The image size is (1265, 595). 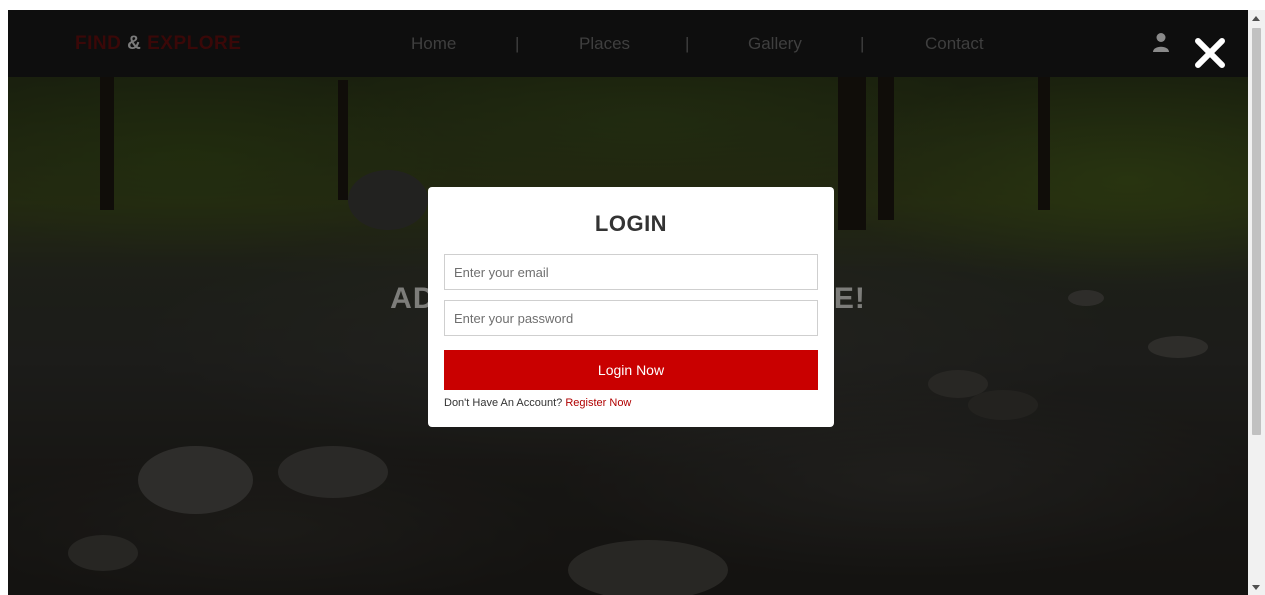 I want to click on register-prompt: Don't Have An Account? Register Now, so click(x=537, y=403).